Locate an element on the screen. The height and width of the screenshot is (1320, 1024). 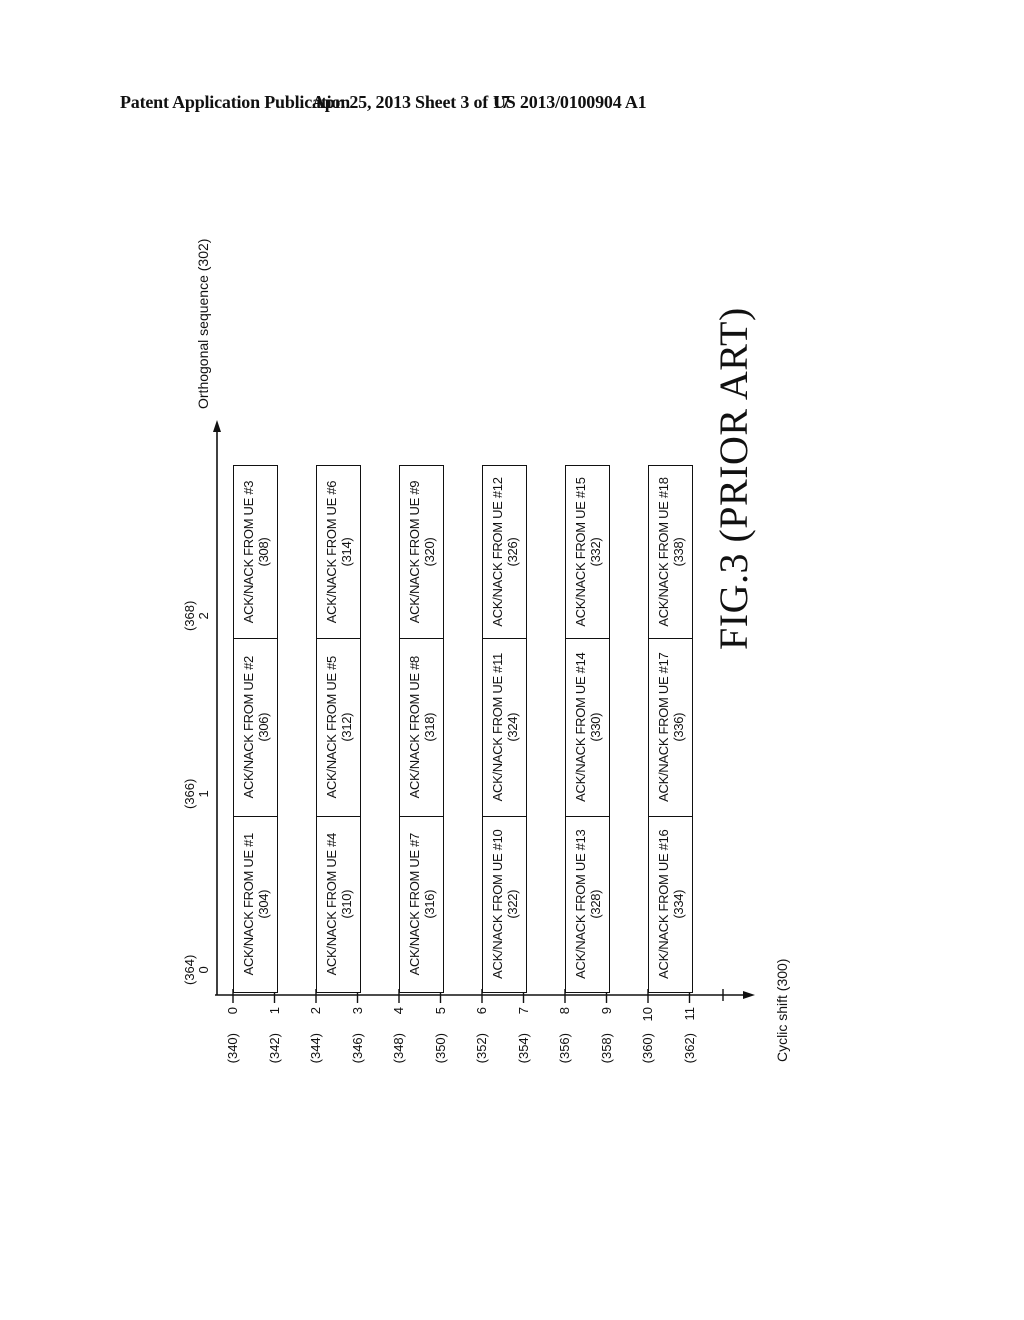
ack-nack-cell: ACK/NACK FROM UE #2 (306) is located at coordinates (255, 727).